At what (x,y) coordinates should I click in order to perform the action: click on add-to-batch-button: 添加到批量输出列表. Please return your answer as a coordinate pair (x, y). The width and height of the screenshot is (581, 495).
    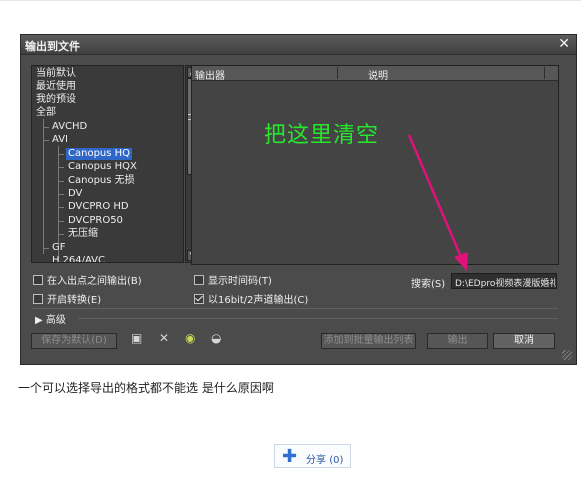
    Looking at the image, I should click on (368, 341).